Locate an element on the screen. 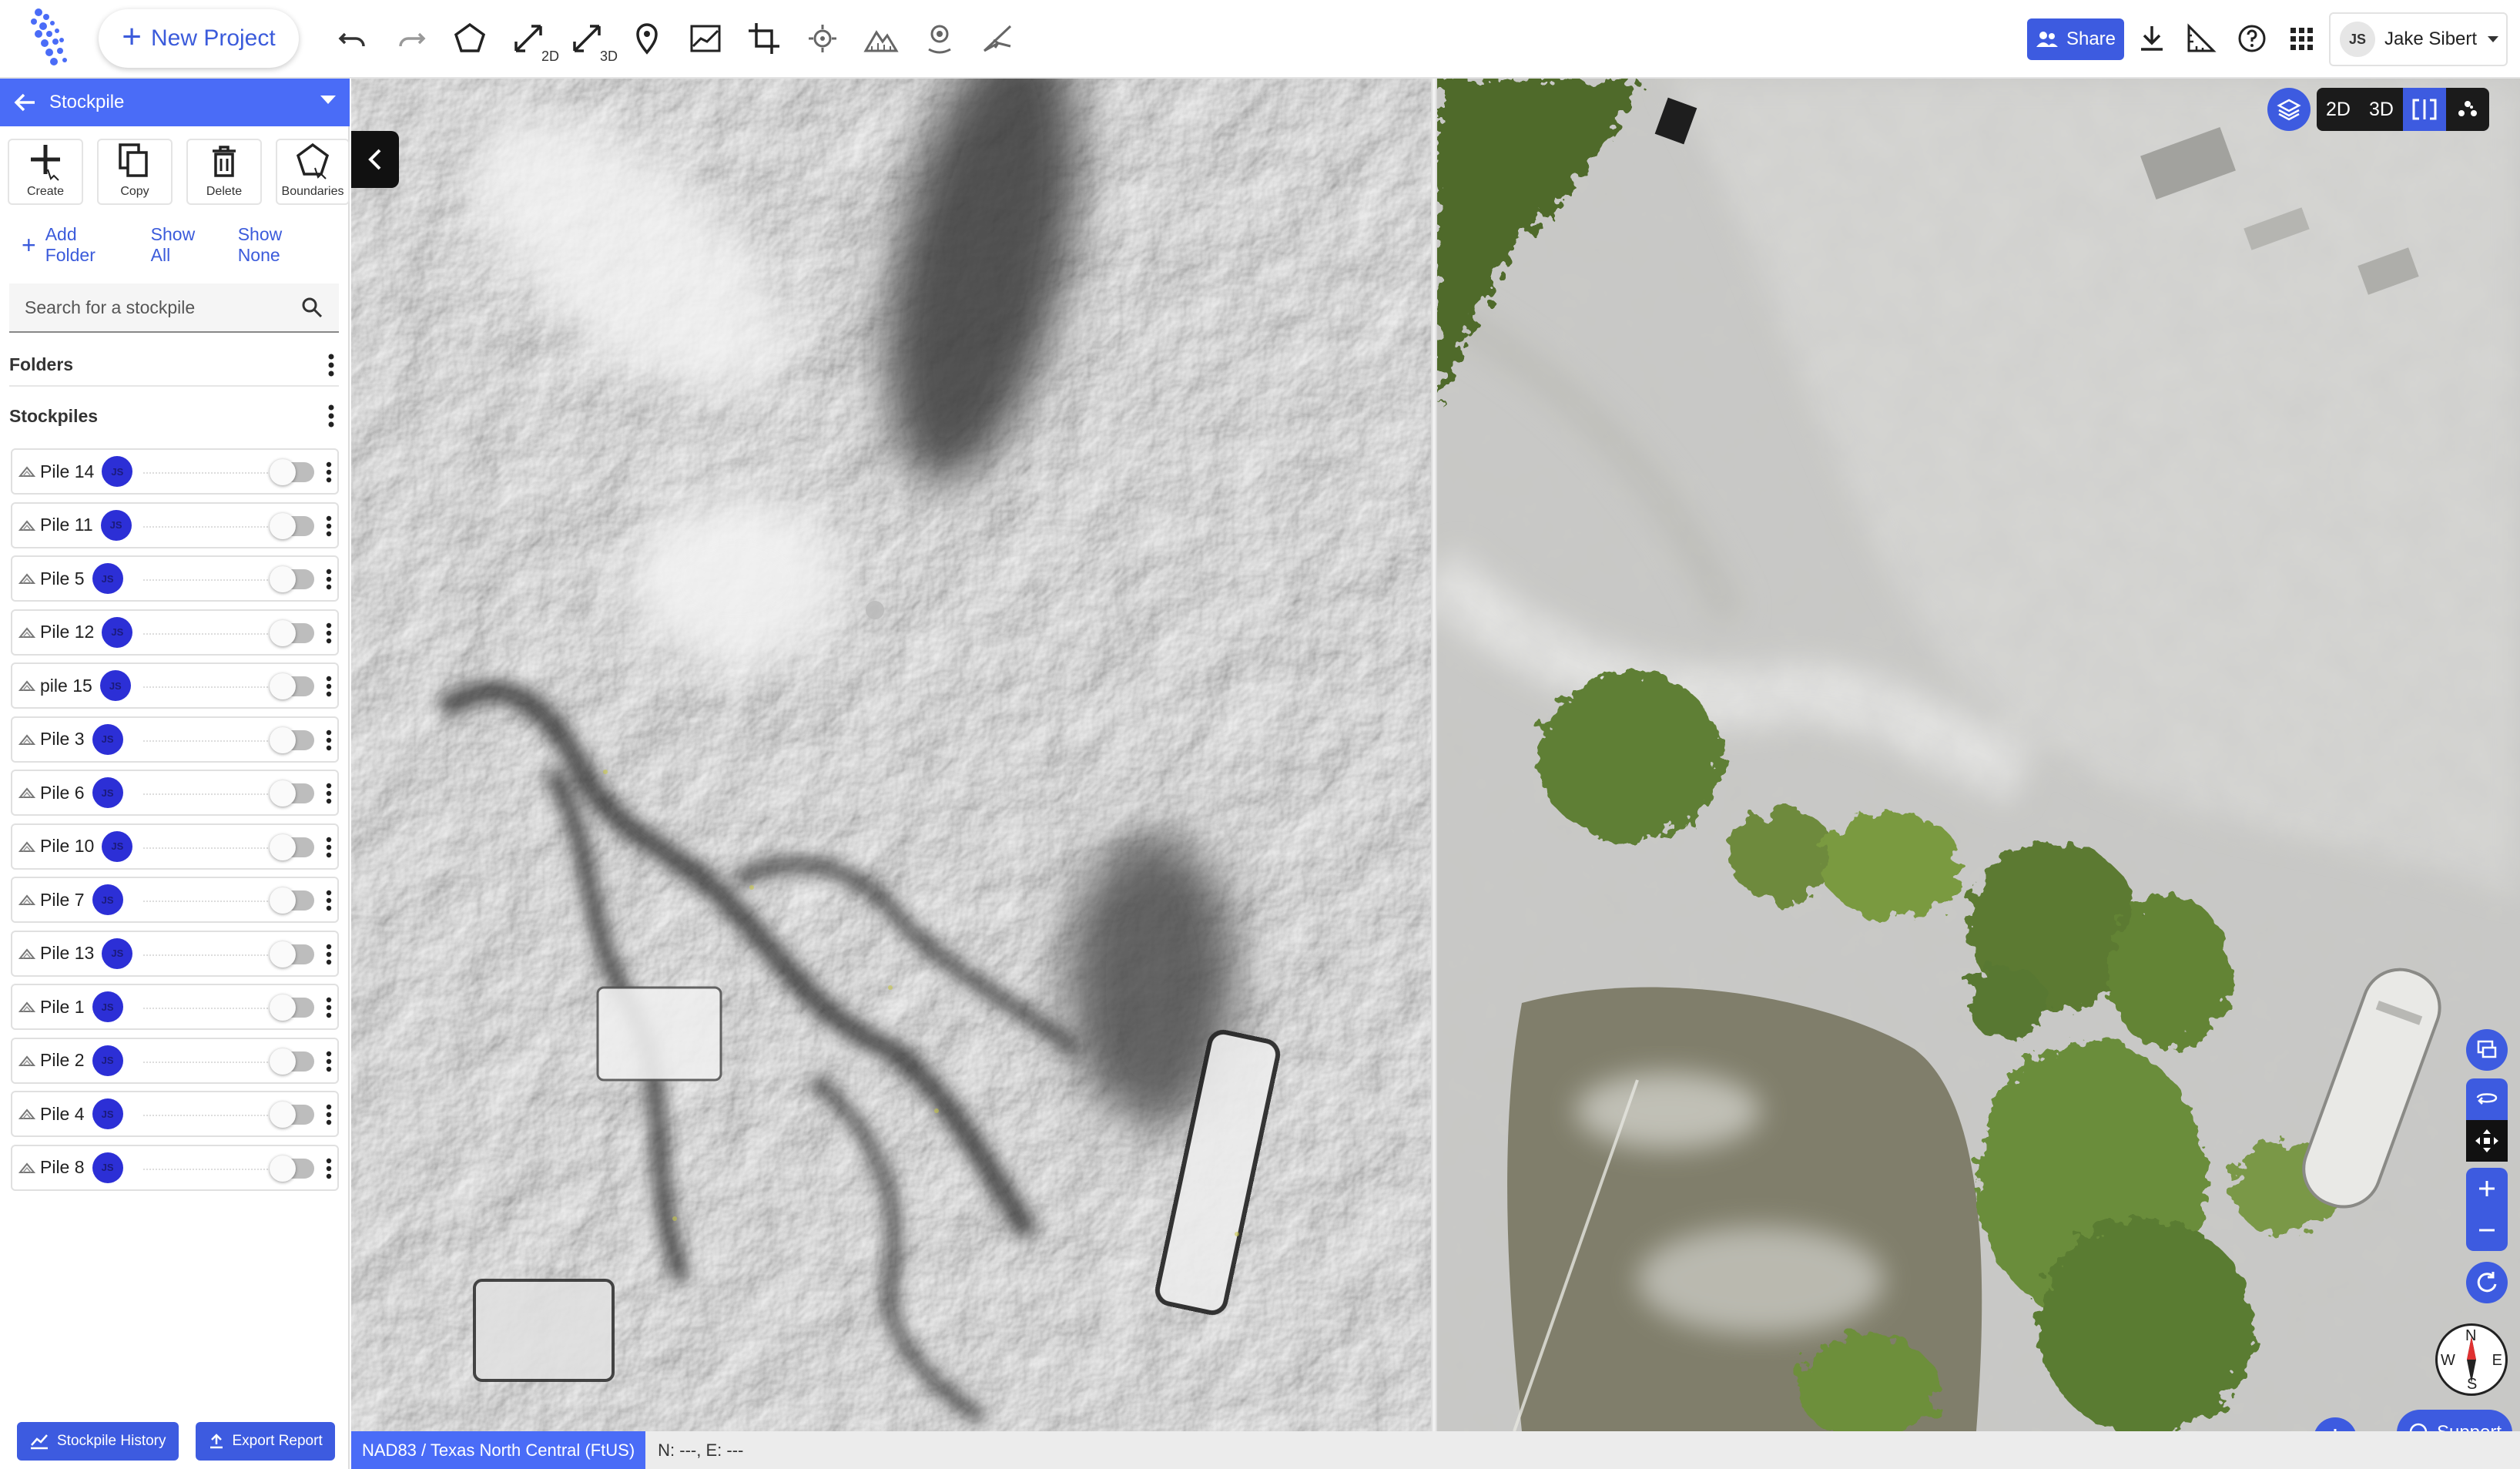 The image size is (2520, 1469). coordinate-system: NAD83 / Texas North Central (FtUS) is located at coordinates (498, 1450).